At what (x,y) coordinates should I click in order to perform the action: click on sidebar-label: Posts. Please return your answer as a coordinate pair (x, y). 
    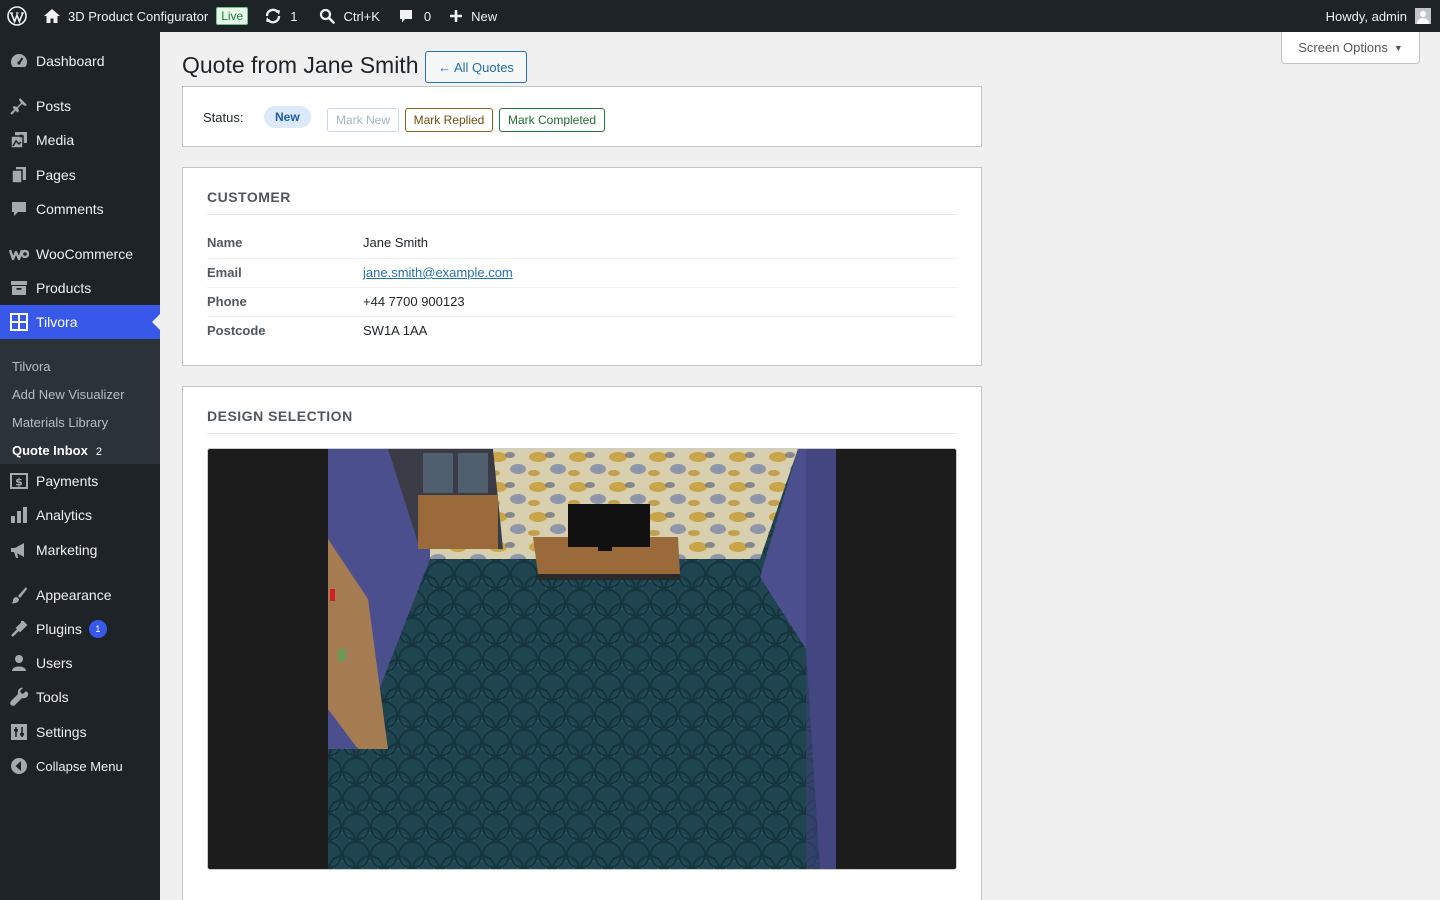
    Looking at the image, I should click on (54, 106).